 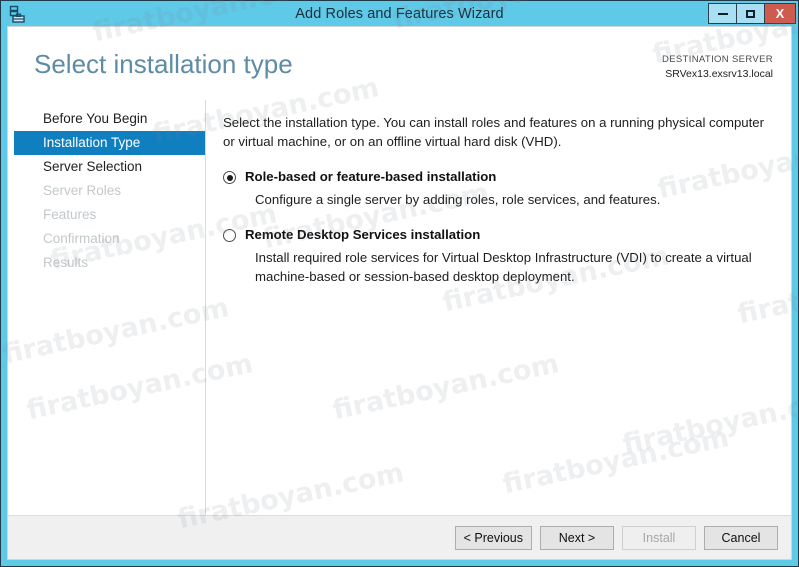 What do you see at coordinates (95, 118) in the screenshot?
I see `sidebar-item-label: Before You Begin` at bounding box center [95, 118].